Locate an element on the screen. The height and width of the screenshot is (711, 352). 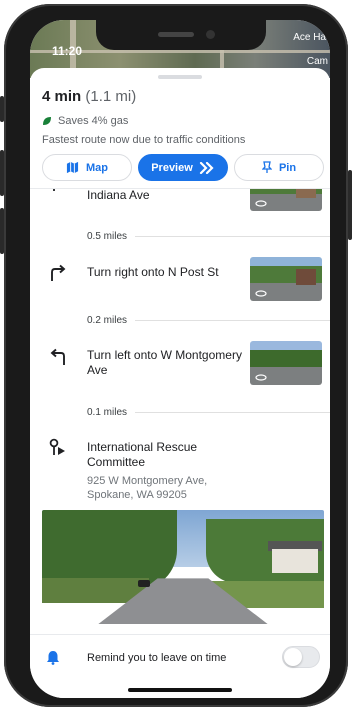
leave-reminder-row: Remind you to leave on time is located at coordinates (180, 656).